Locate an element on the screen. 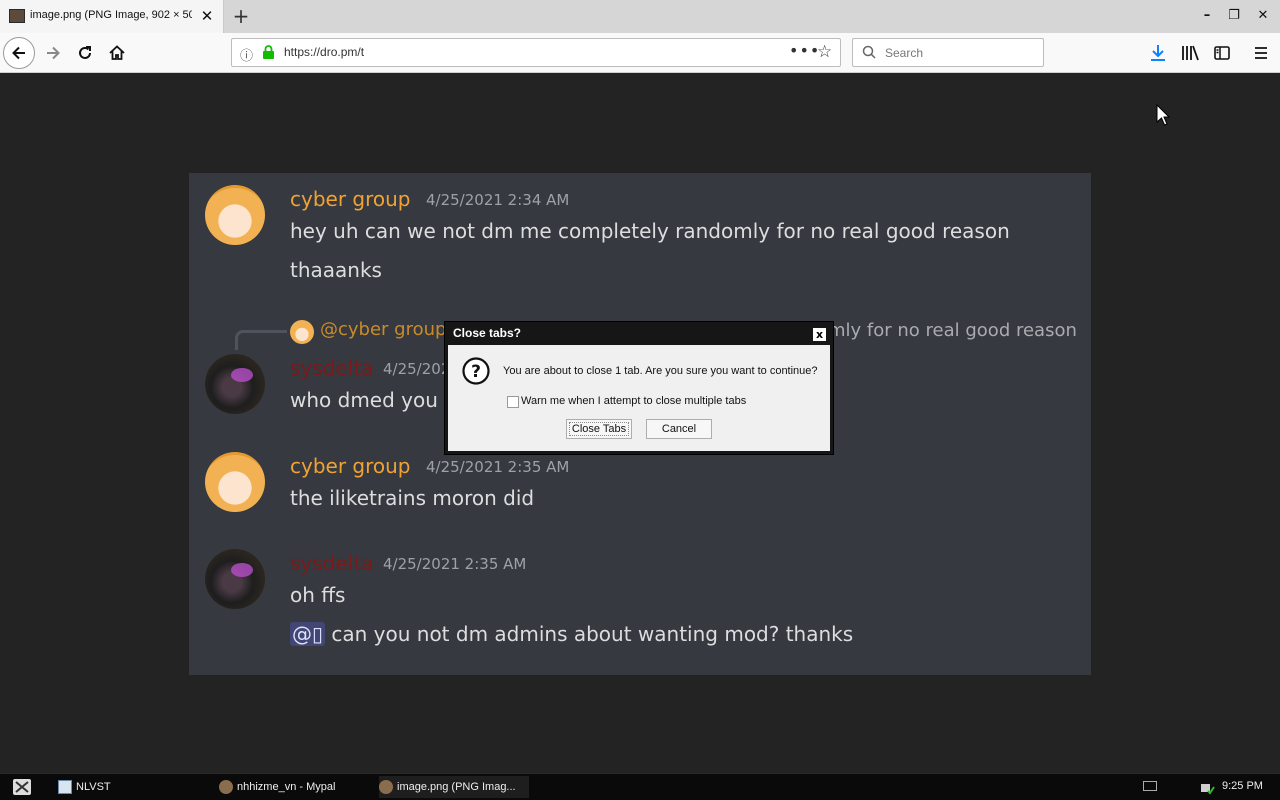 This screenshot has height=800, width=1280. taskbar-item-label: NLVST is located at coordinates (93, 787).